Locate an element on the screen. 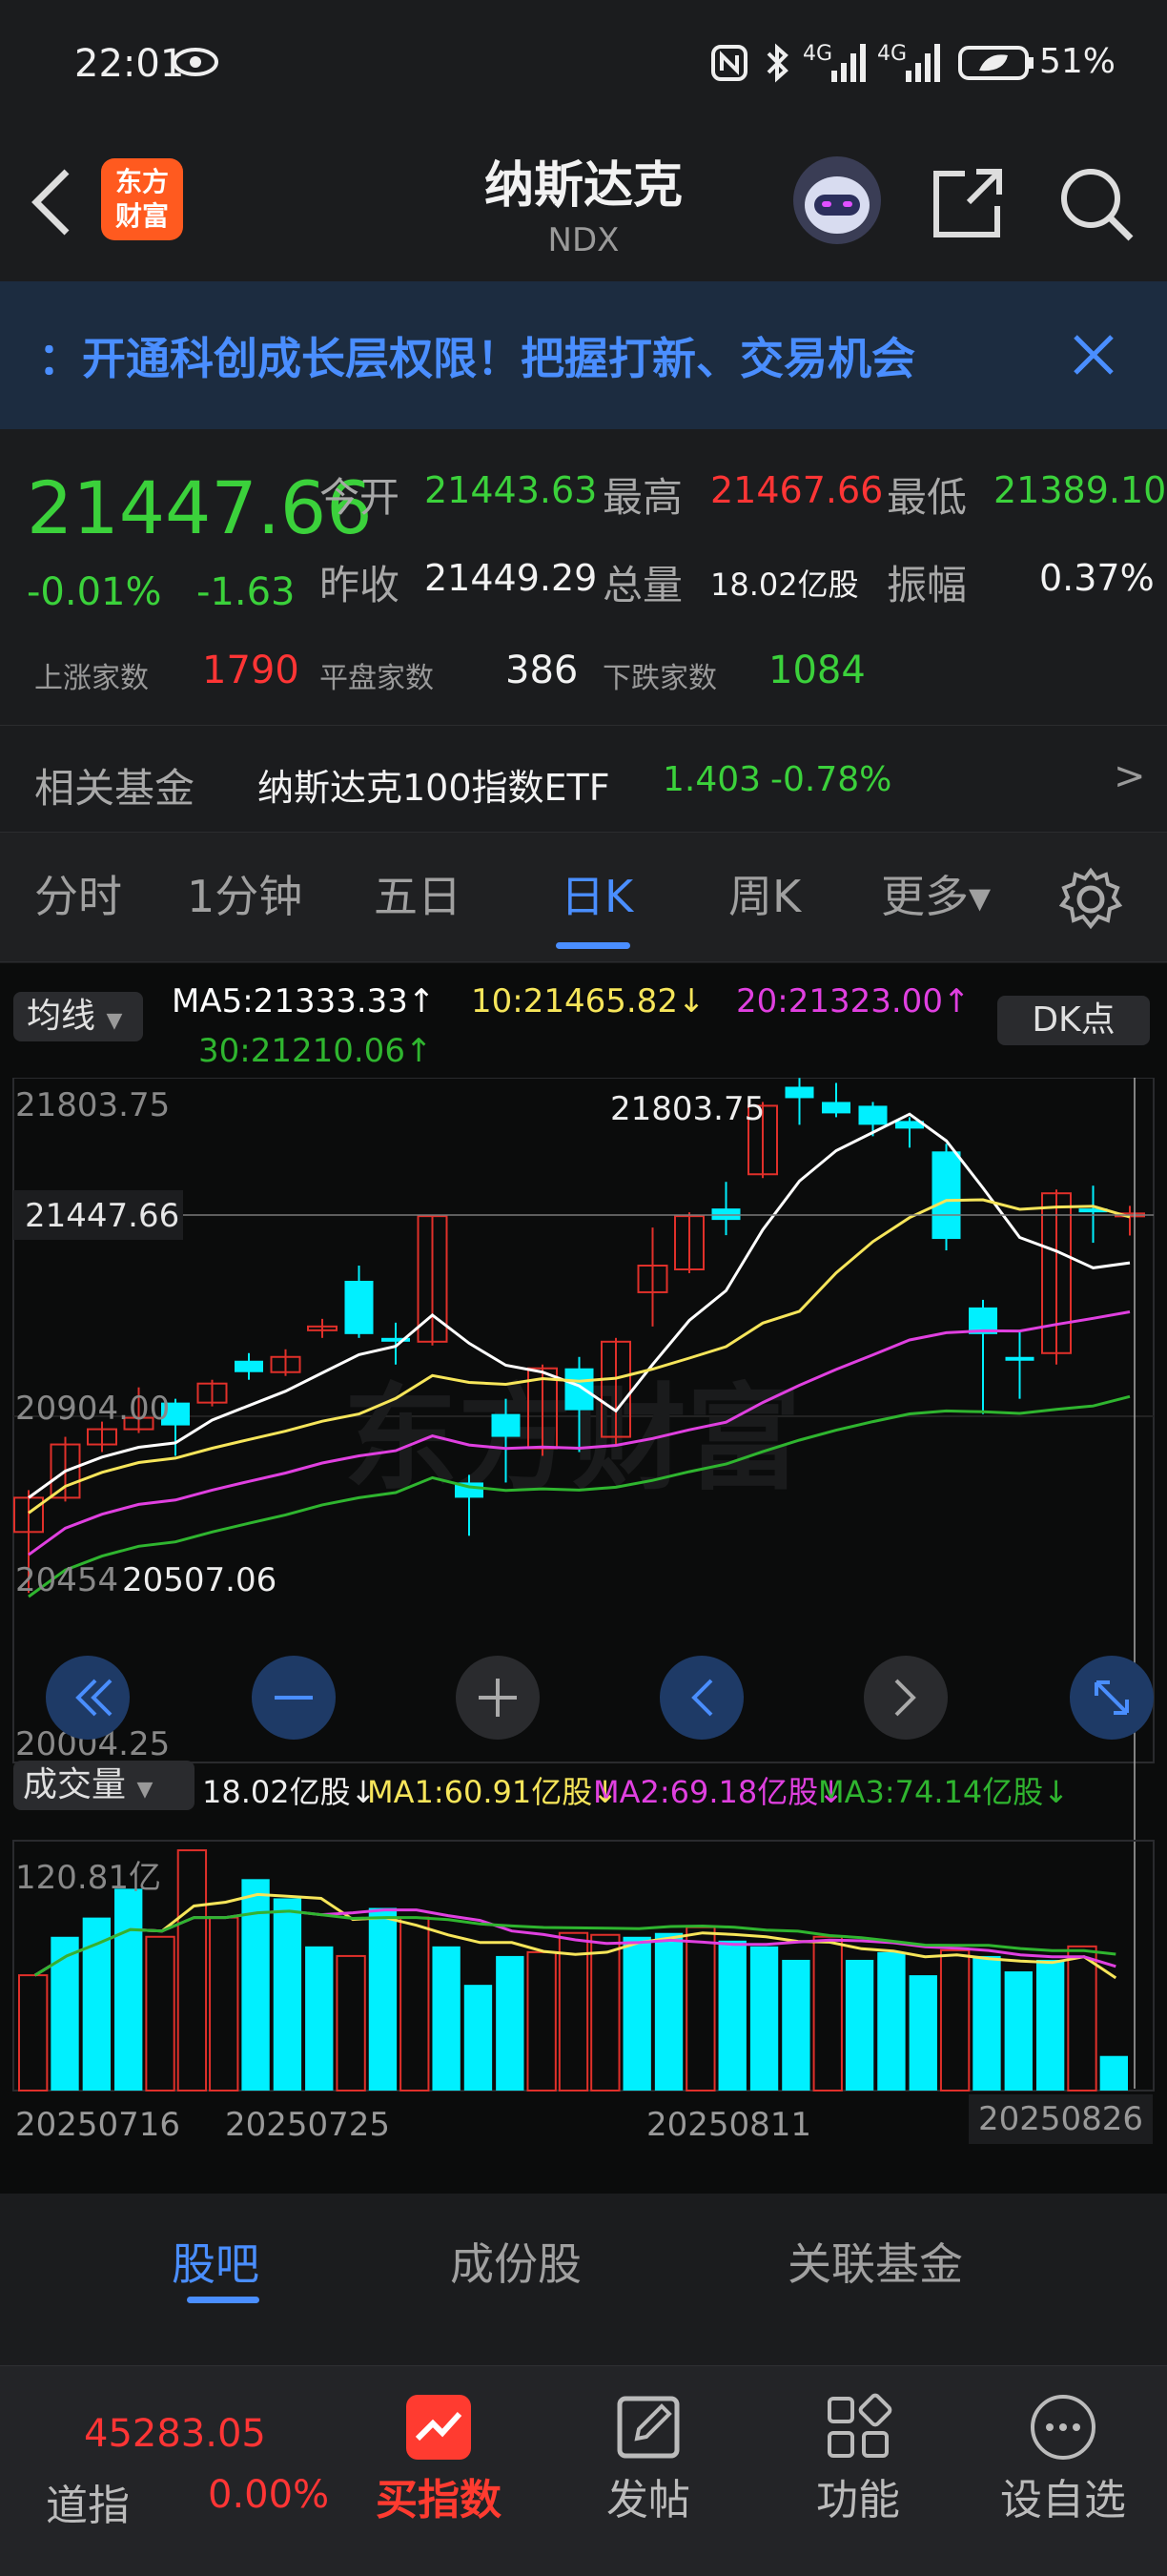 This screenshot has height=2576, width=1167. tab-guba: 股吧 is located at coordinates (215, 2261).